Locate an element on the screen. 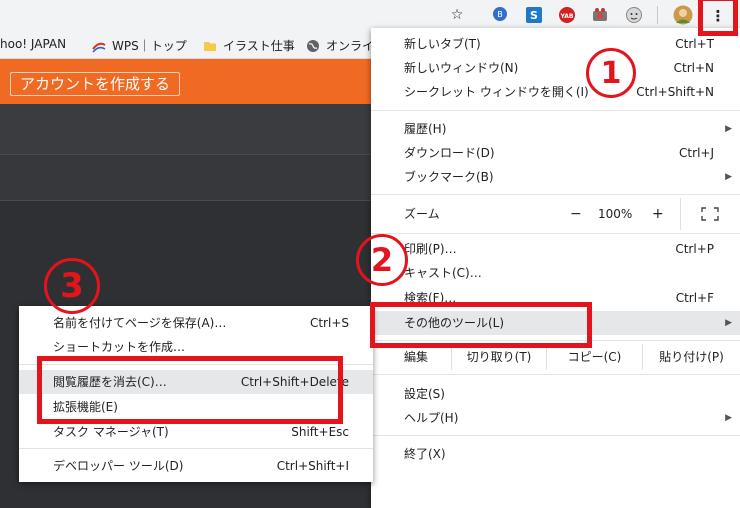 The width and height of the screenshot is (740, 508). extension-s-icon: S is located at coordinates (534, 15).